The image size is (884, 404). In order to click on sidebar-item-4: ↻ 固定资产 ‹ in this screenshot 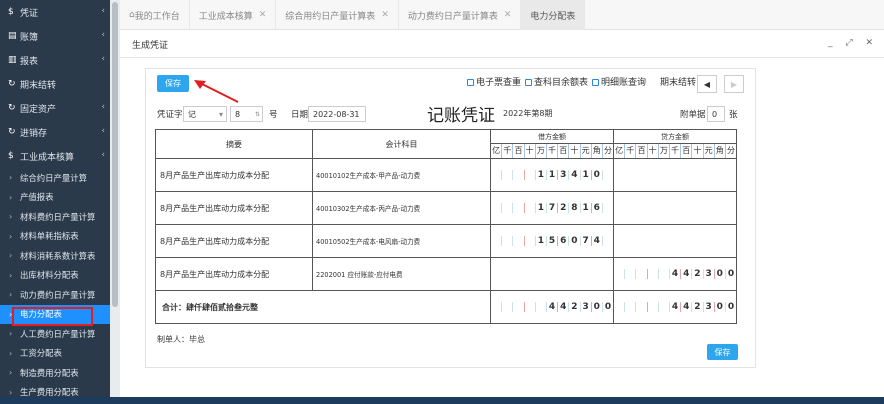, I will do `click(55, 108)`.